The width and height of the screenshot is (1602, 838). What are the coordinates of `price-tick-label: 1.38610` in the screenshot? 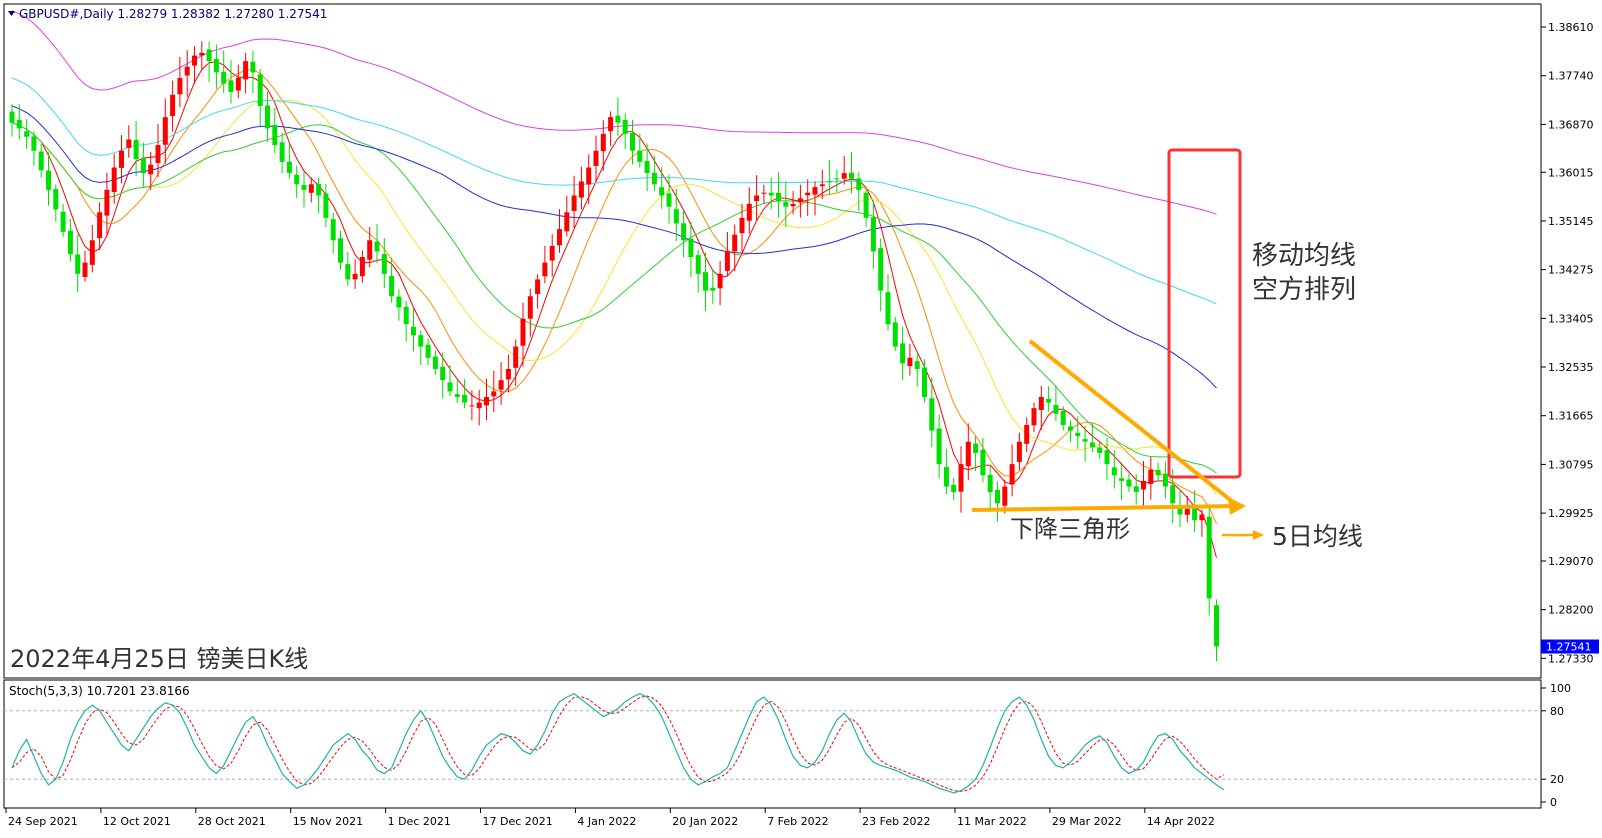 It's located at (1571, 27).